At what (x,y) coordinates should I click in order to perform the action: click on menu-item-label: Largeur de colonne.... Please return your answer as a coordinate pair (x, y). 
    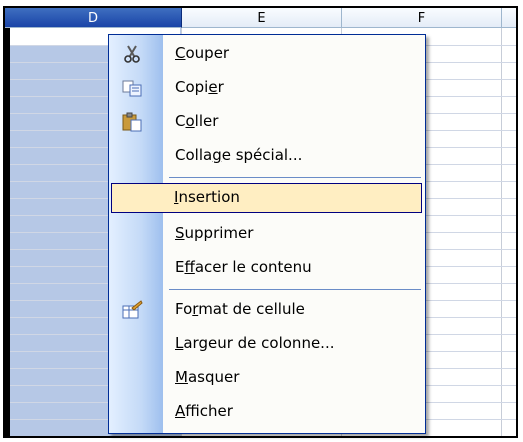
    Looking at the image, I should click on (255, 343).